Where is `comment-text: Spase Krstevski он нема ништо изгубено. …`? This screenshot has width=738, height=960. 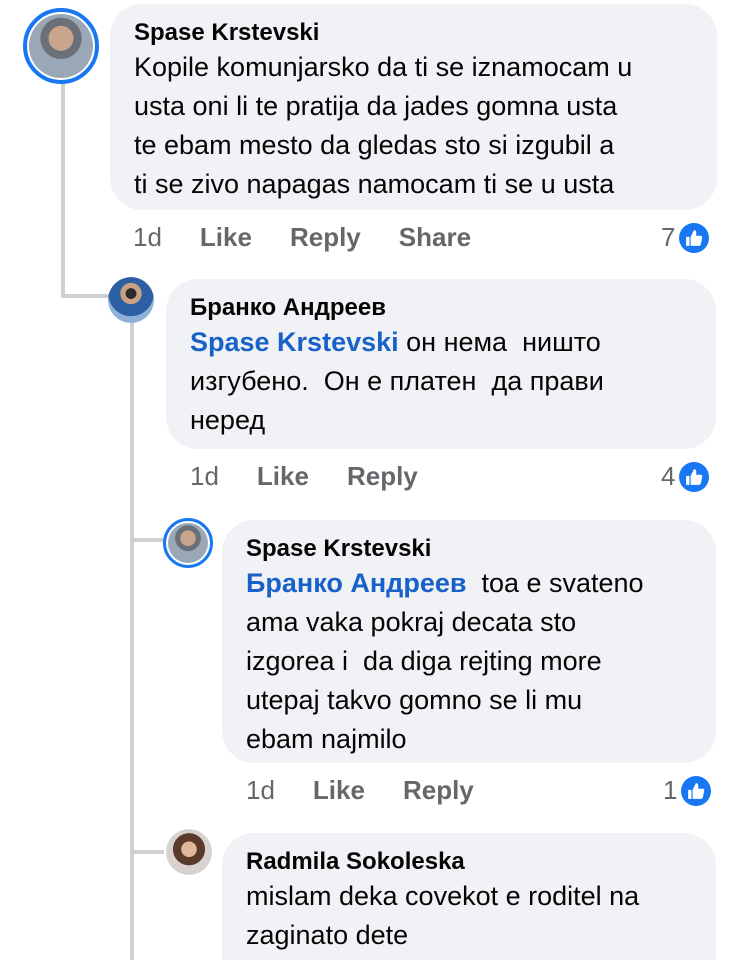
comment-text: Spase Krstevski он нема ништо изгубено. … is located at coordinates (442, 381).